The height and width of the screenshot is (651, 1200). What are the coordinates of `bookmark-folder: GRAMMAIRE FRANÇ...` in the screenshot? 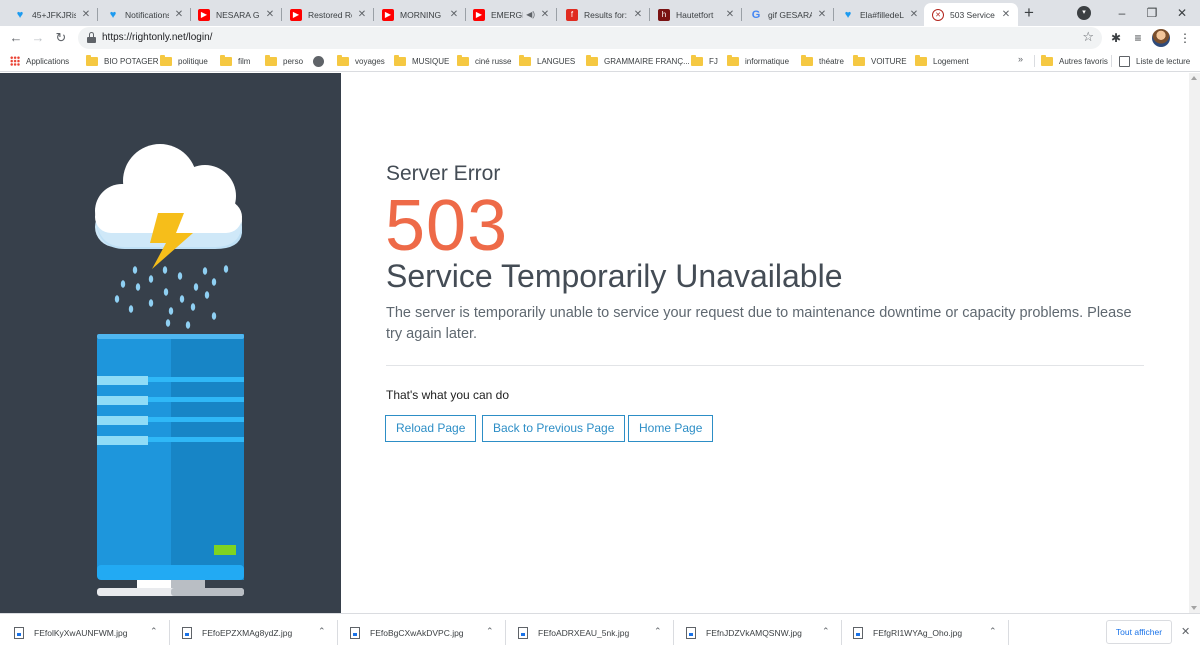 It's located at (638, 61).